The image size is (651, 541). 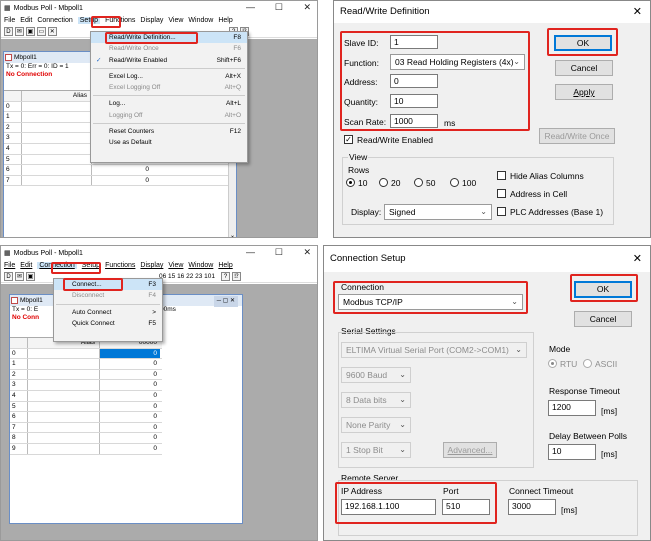 What do you see at coordinates (350, 182) in the screenshot?
I see `rows-10-radio` at bounding box center [350, 182].